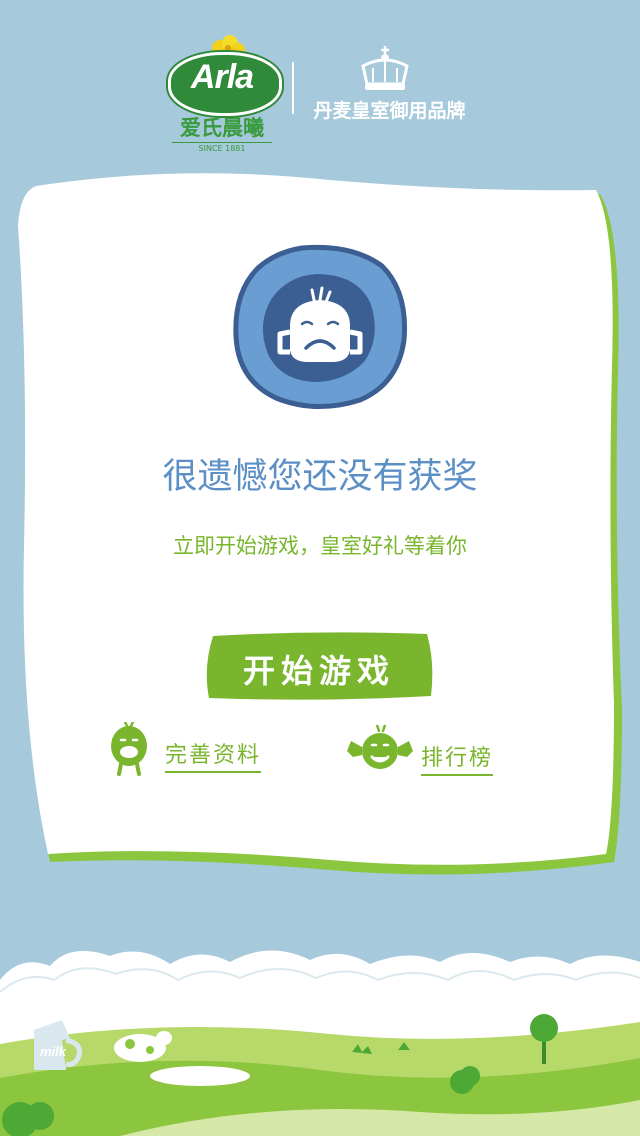 This screenshot has width=640, height=1136. I want to click on start-game-button: 开始游戏, so click(319, 667).